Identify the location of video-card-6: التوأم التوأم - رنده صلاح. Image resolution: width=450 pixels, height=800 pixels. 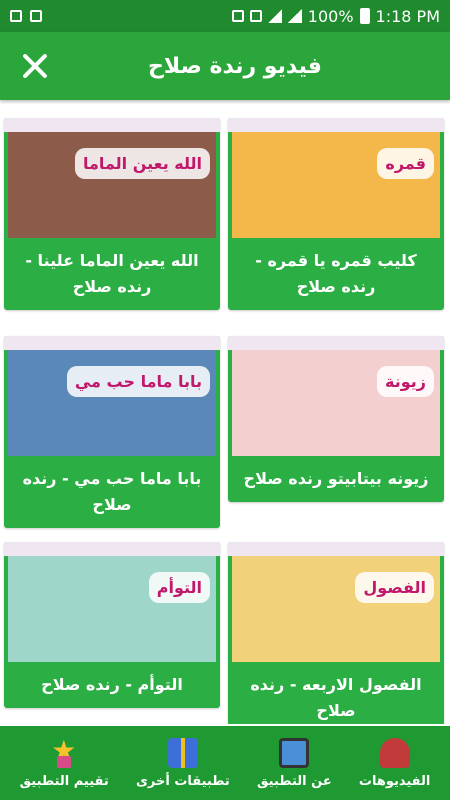
(112, 625).